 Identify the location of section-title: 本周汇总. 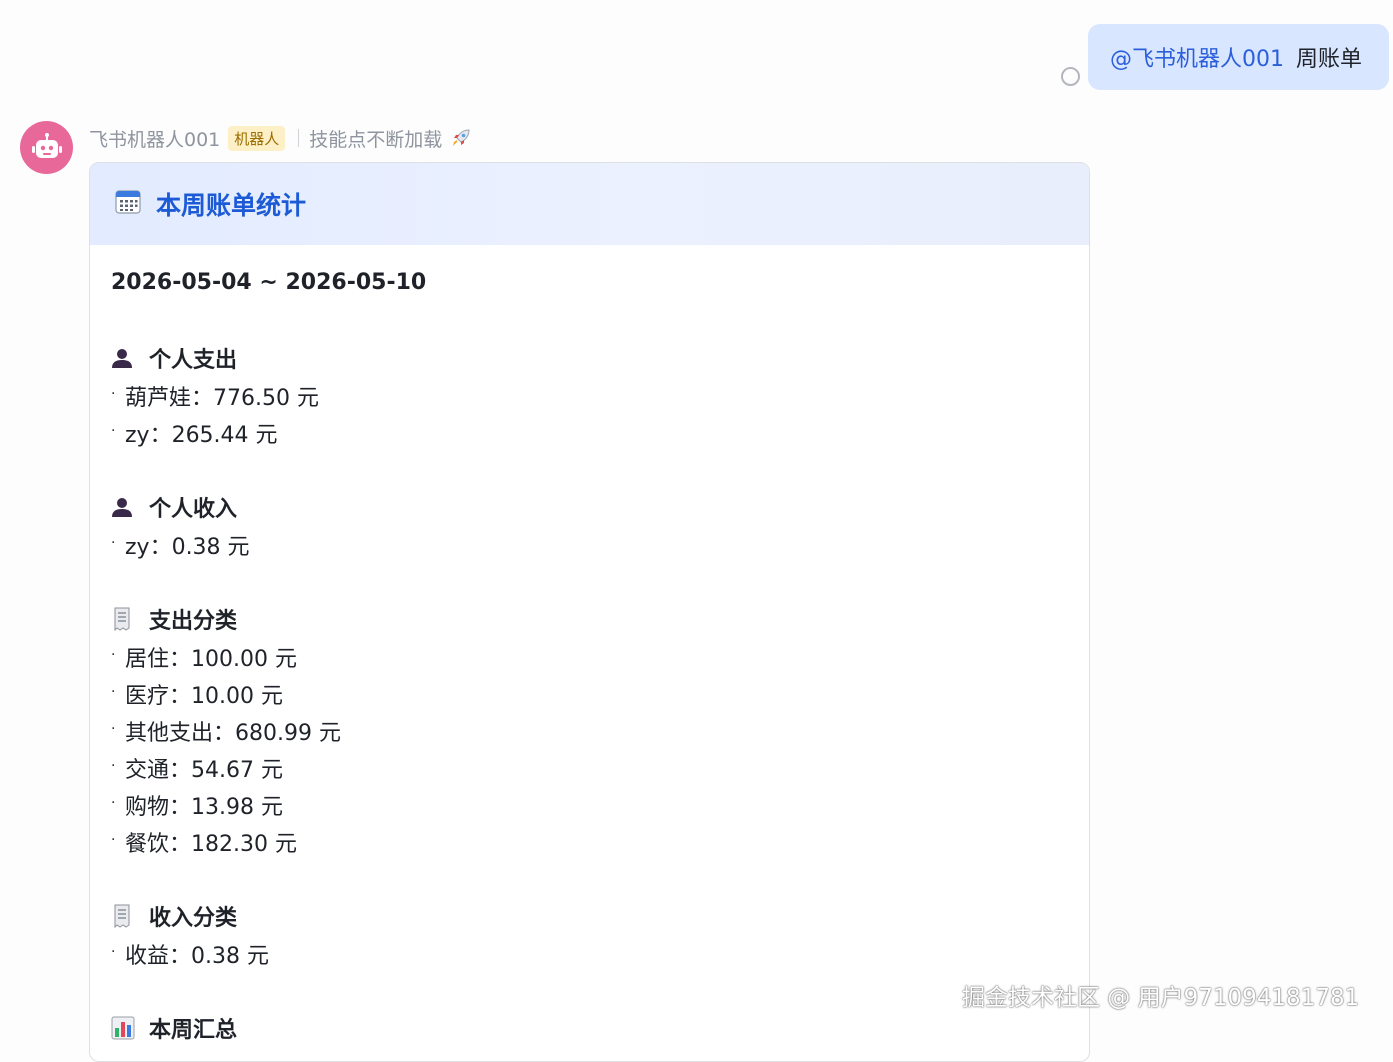
(193, 1030).